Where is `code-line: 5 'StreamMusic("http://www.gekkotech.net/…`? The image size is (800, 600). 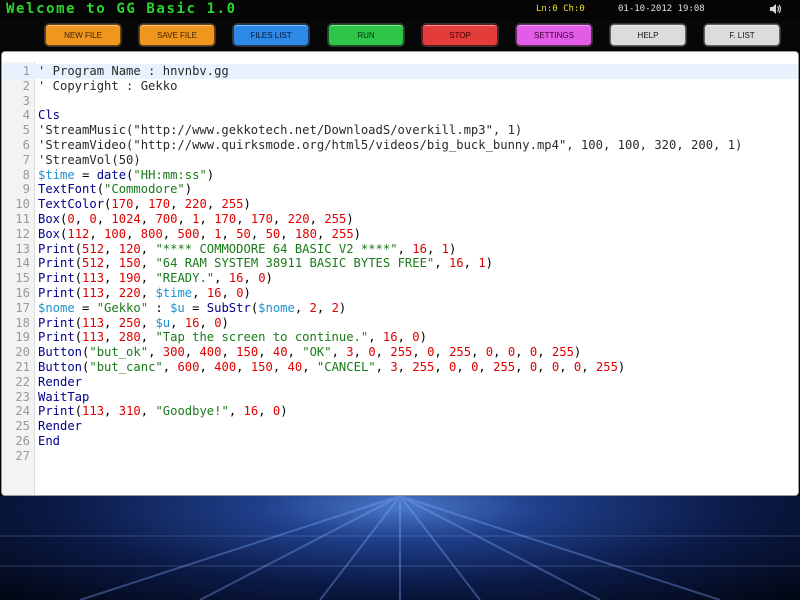 code-line: 5 'StreamMusic("http://www.gekkotech.net/… is located at coordinates (400, 130).